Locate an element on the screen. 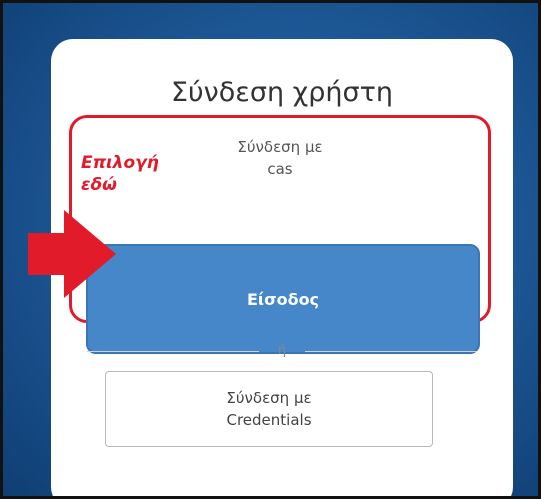  right-arrow-icon is located at coordinates (72, 254).